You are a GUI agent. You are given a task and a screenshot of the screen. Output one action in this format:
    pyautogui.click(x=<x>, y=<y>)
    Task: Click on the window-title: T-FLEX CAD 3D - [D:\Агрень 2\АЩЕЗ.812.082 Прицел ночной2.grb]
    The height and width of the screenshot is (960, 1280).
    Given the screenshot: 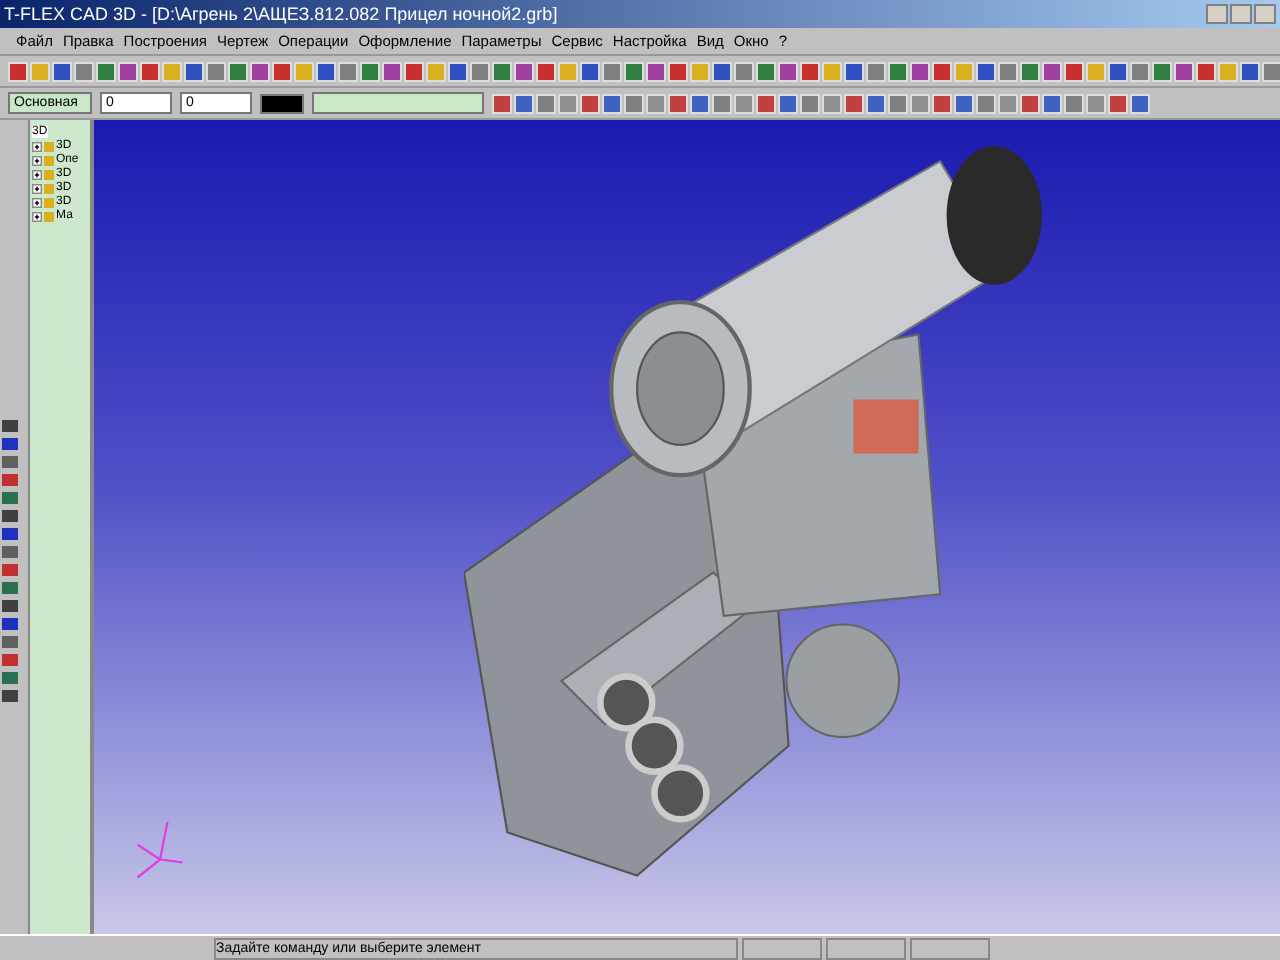 What is the action you would take?
    pyautogui.click(x=282, y=14)
    